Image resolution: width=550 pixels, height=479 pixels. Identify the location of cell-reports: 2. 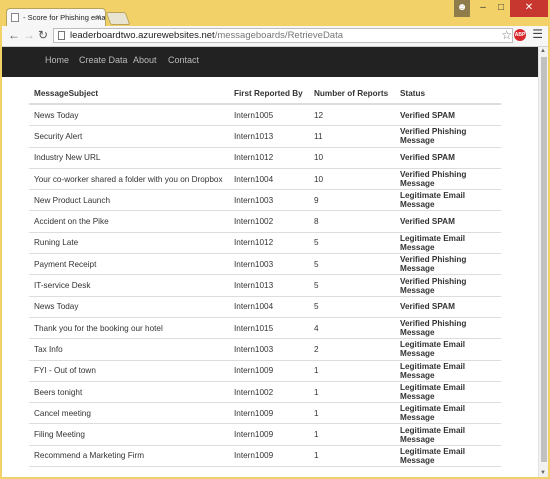
(352, 349).